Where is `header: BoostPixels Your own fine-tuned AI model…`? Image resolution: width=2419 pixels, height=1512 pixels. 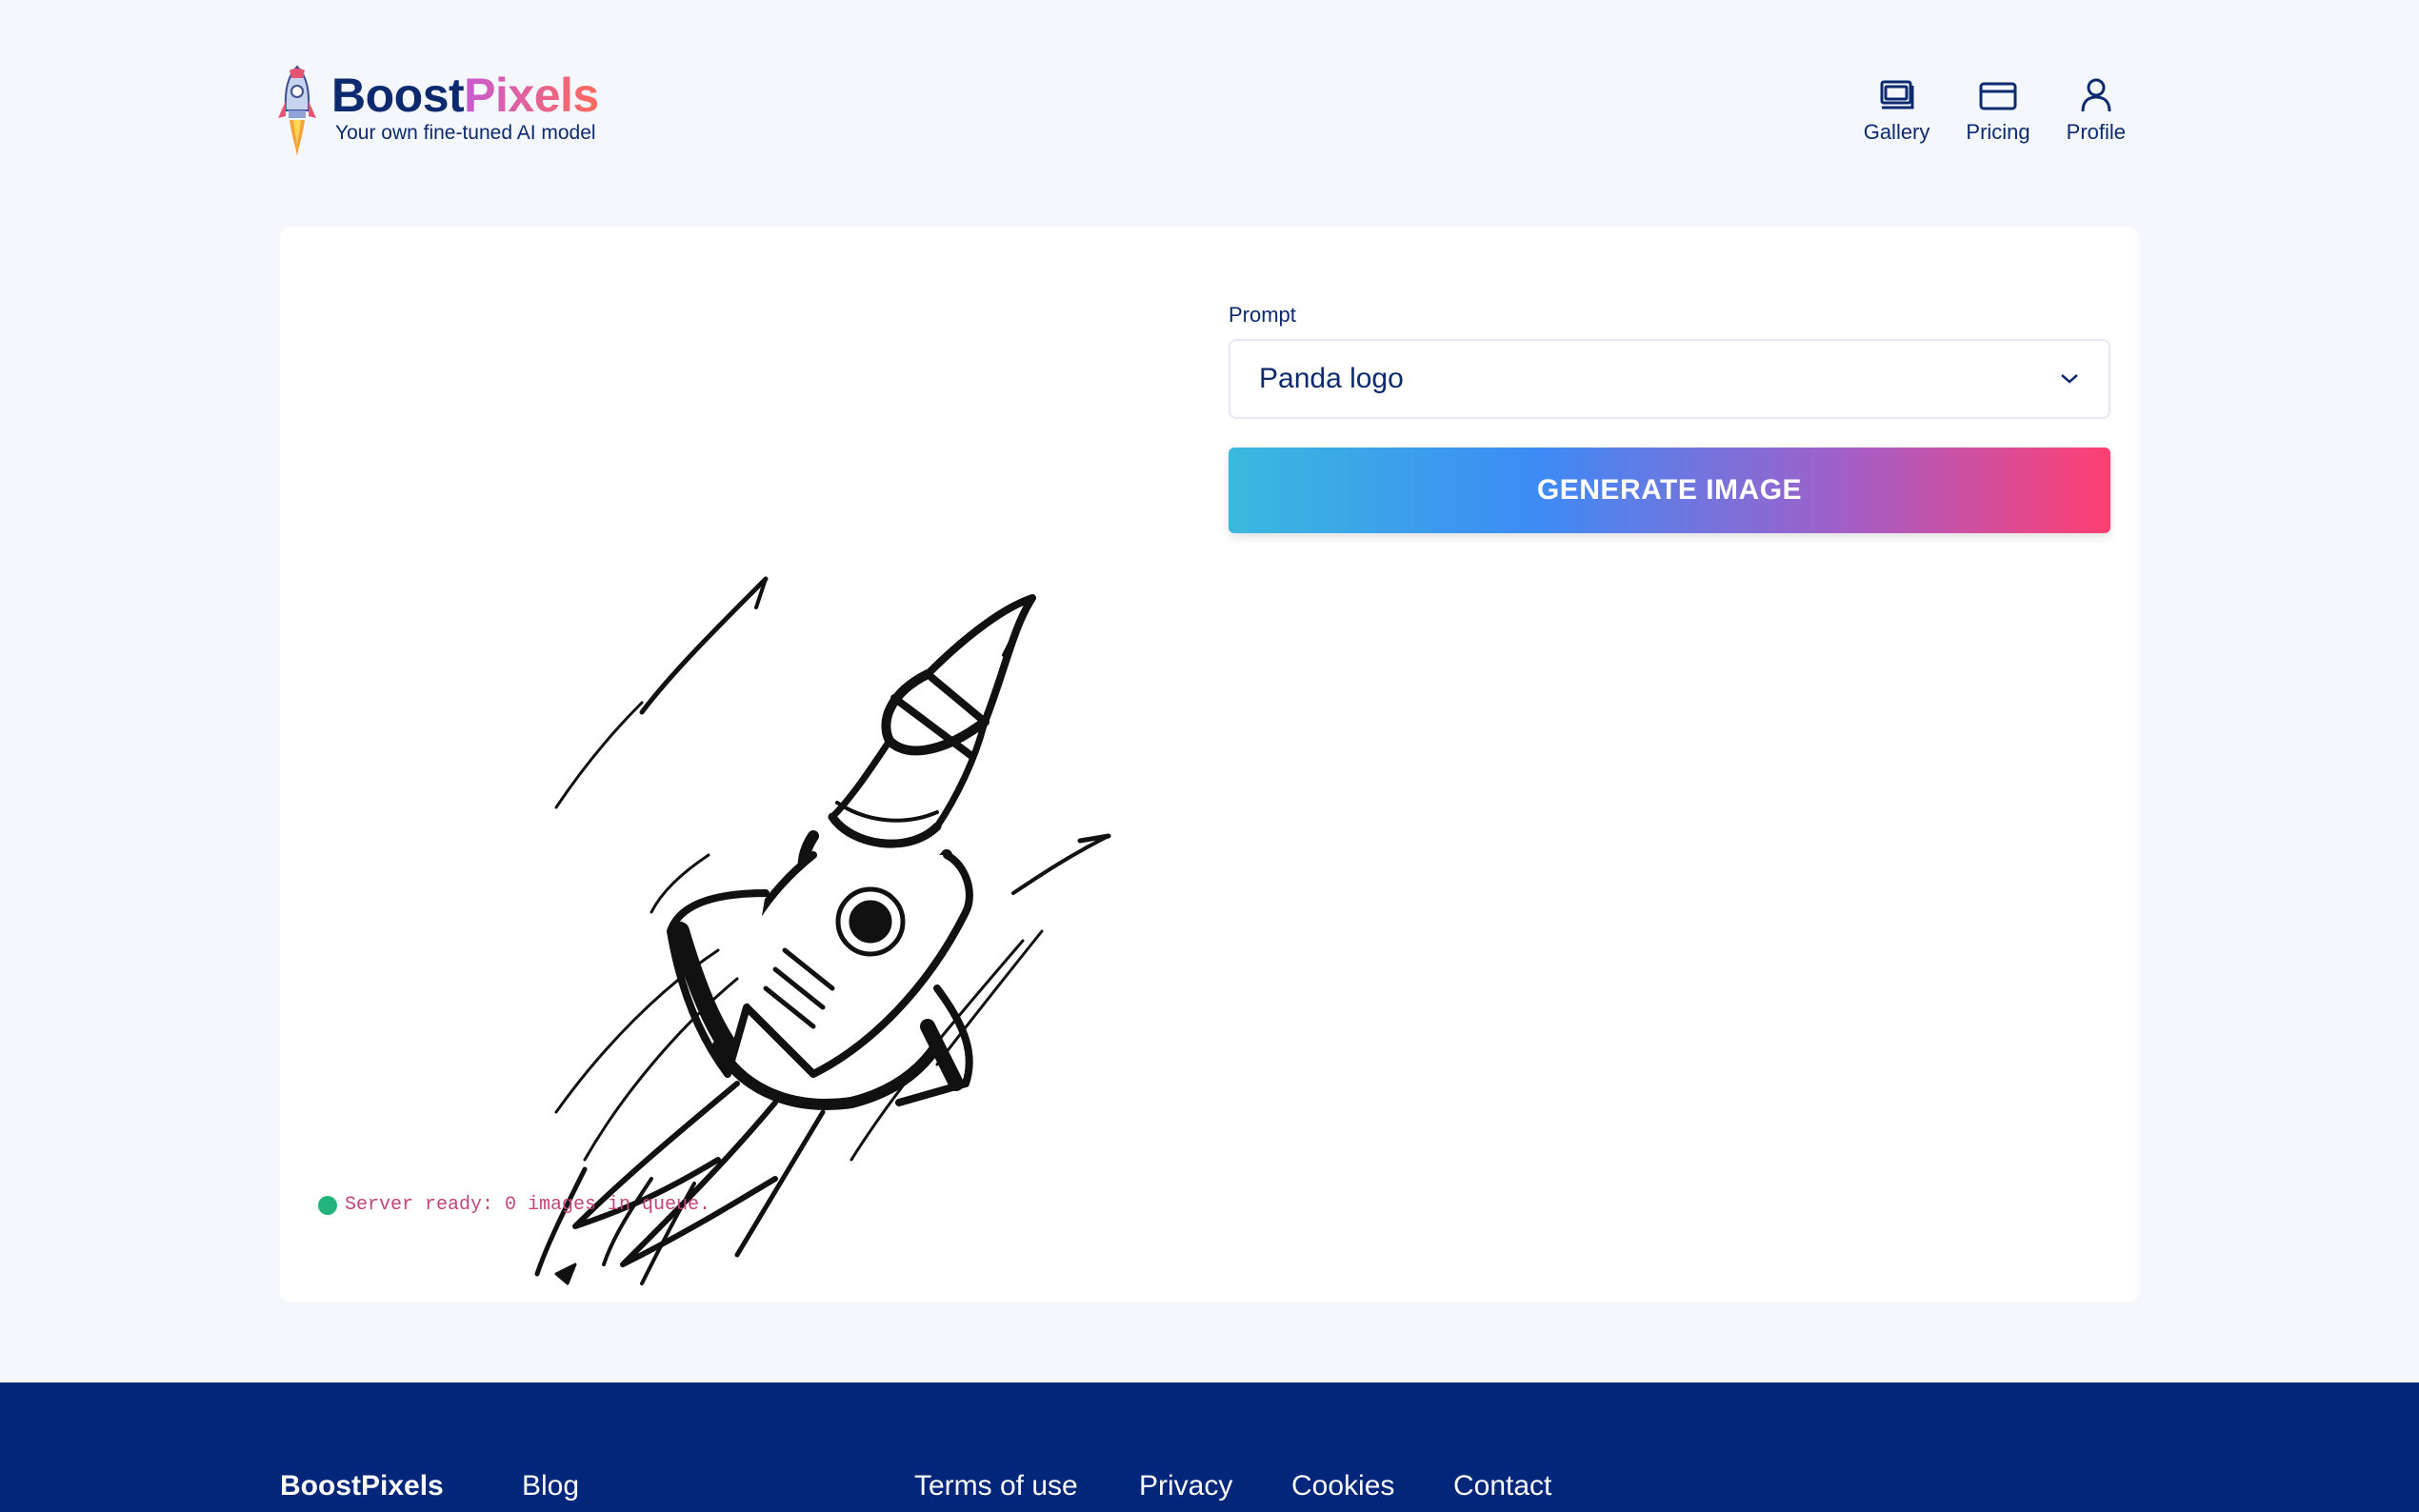 header: BoostPixels Your own fine-tuned AI model… is located at coordinates (1209, 95).